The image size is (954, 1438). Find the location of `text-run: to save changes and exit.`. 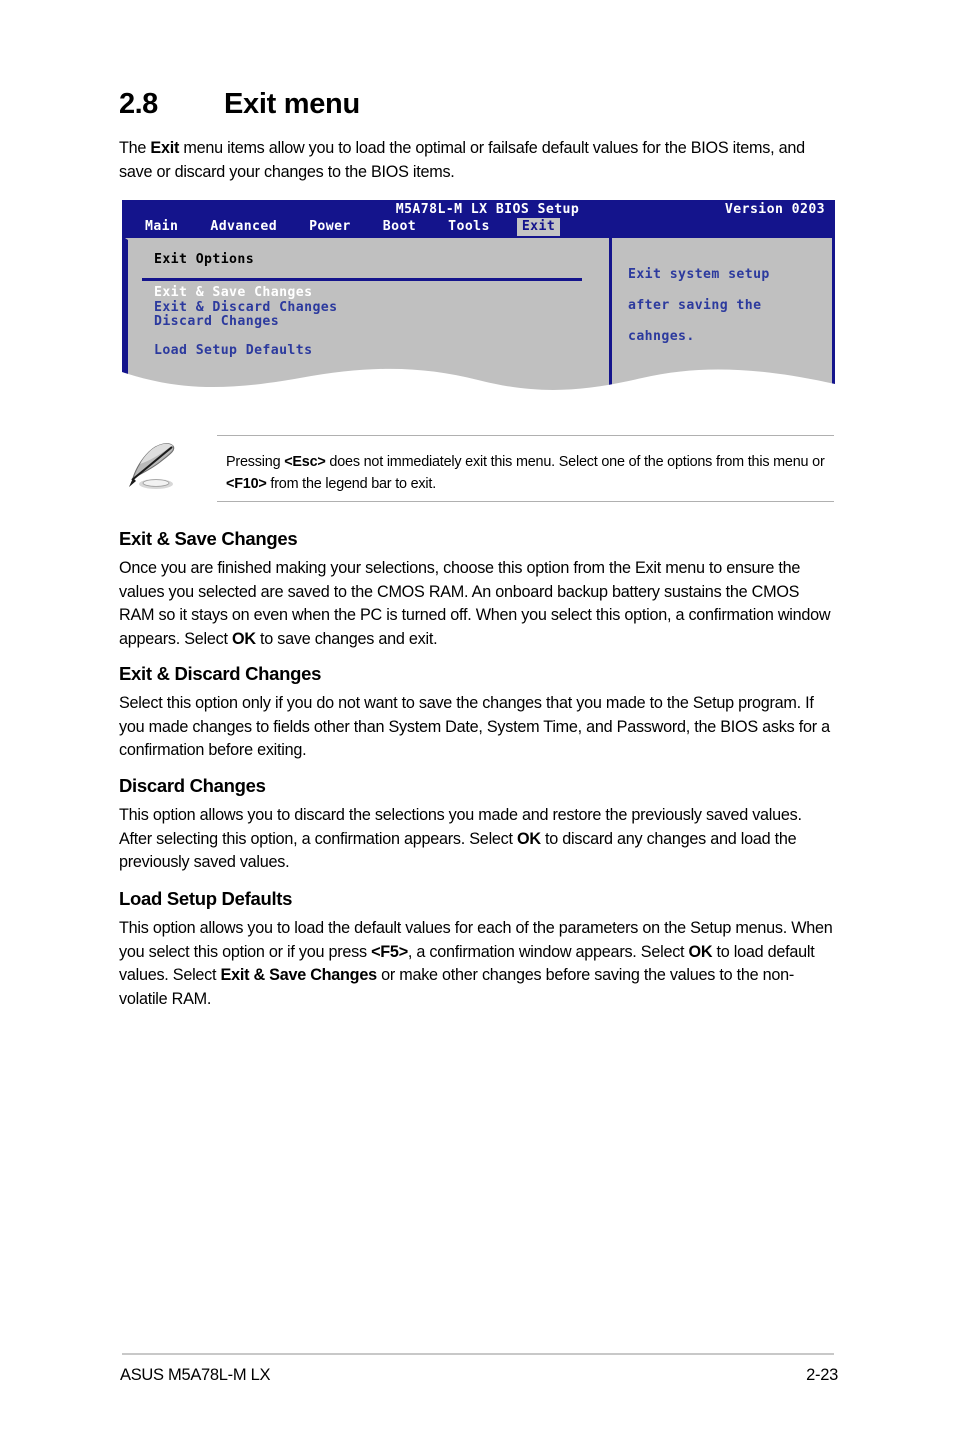

text-run: to save changes and exit. is located at coordinates (346, 638).